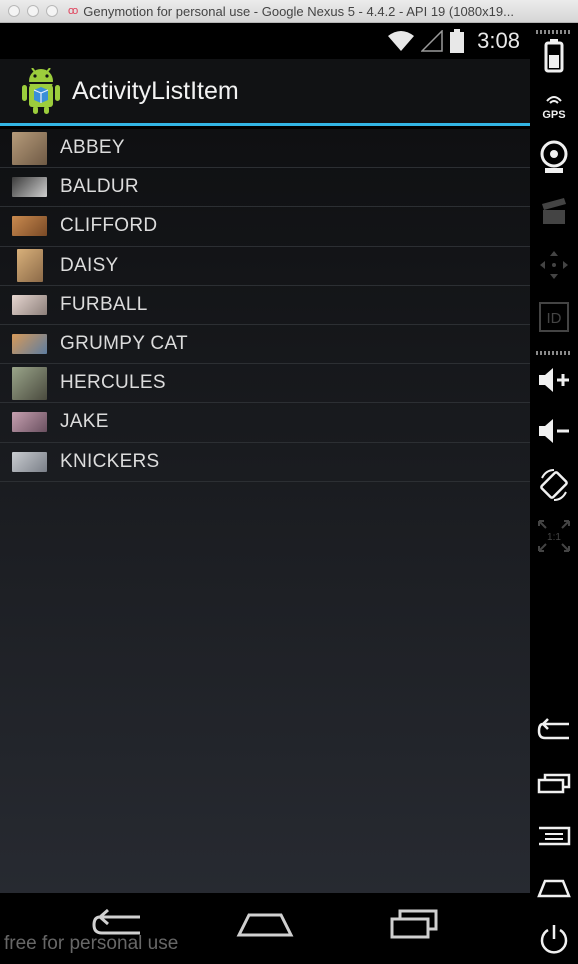  I want to click on battery-widget-button, so click(554, 56).